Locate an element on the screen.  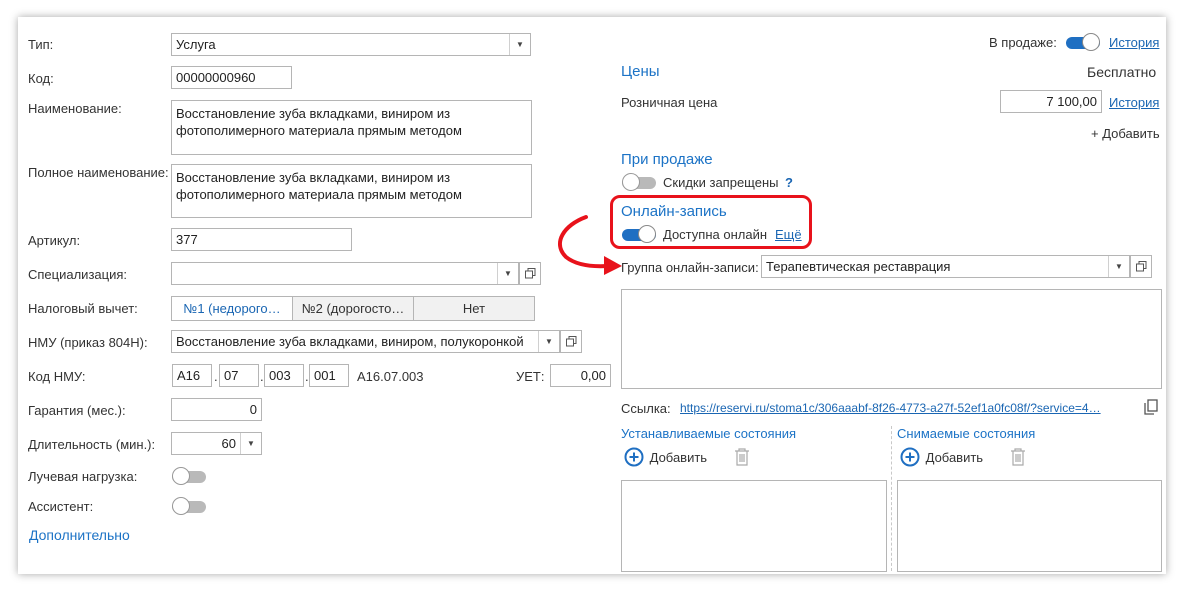
type-label: Тип: is located at coordinates (41, 44).